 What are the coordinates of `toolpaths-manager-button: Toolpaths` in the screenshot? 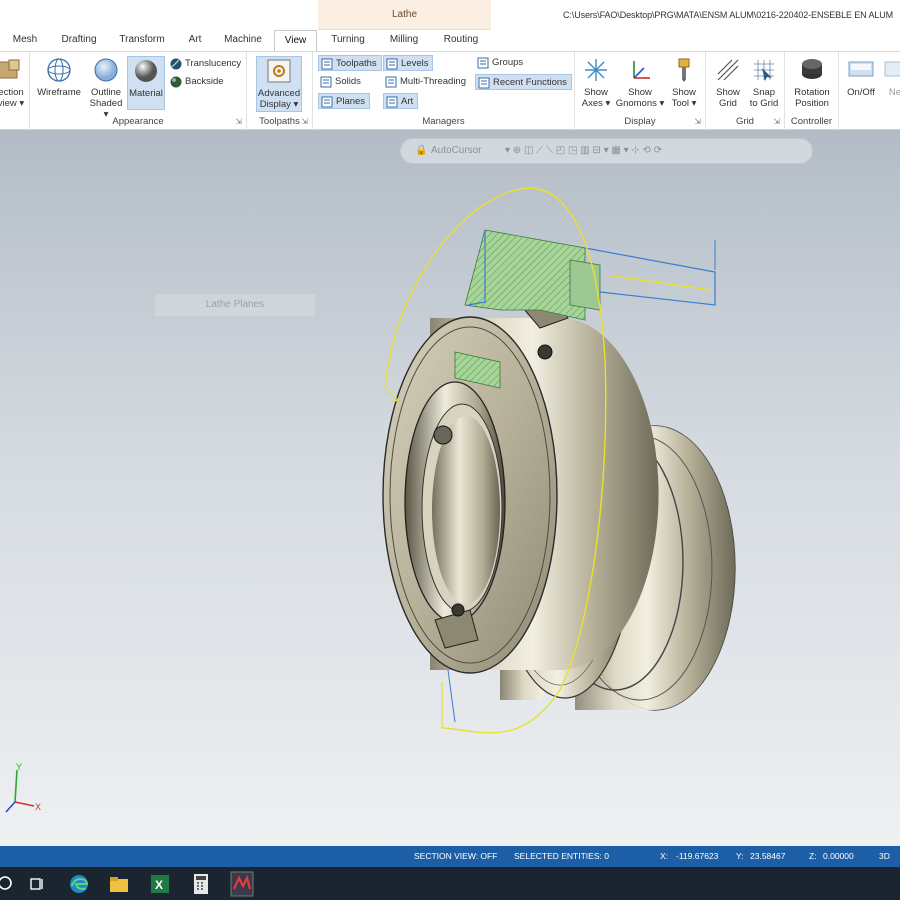 It's located at (350, 63).